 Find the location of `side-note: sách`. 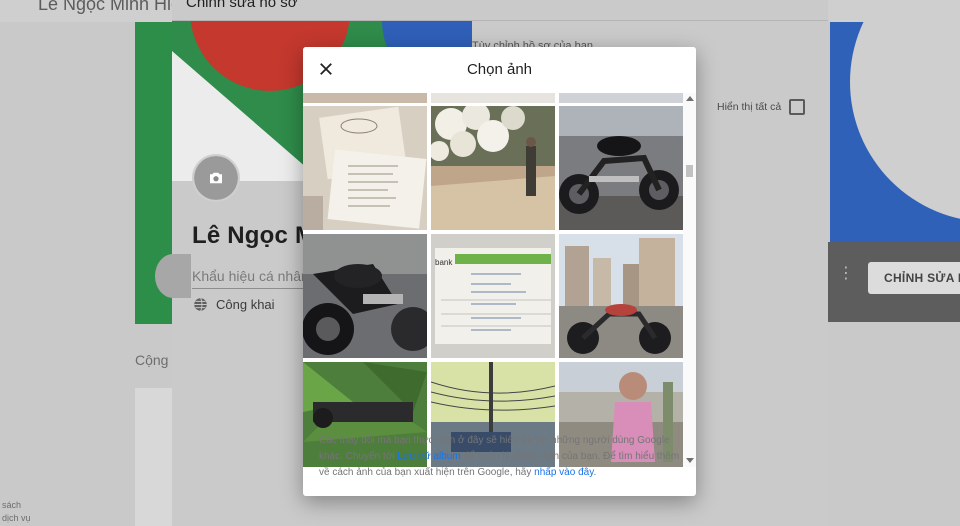

side-note: sách is located at coordinates (11, 505).